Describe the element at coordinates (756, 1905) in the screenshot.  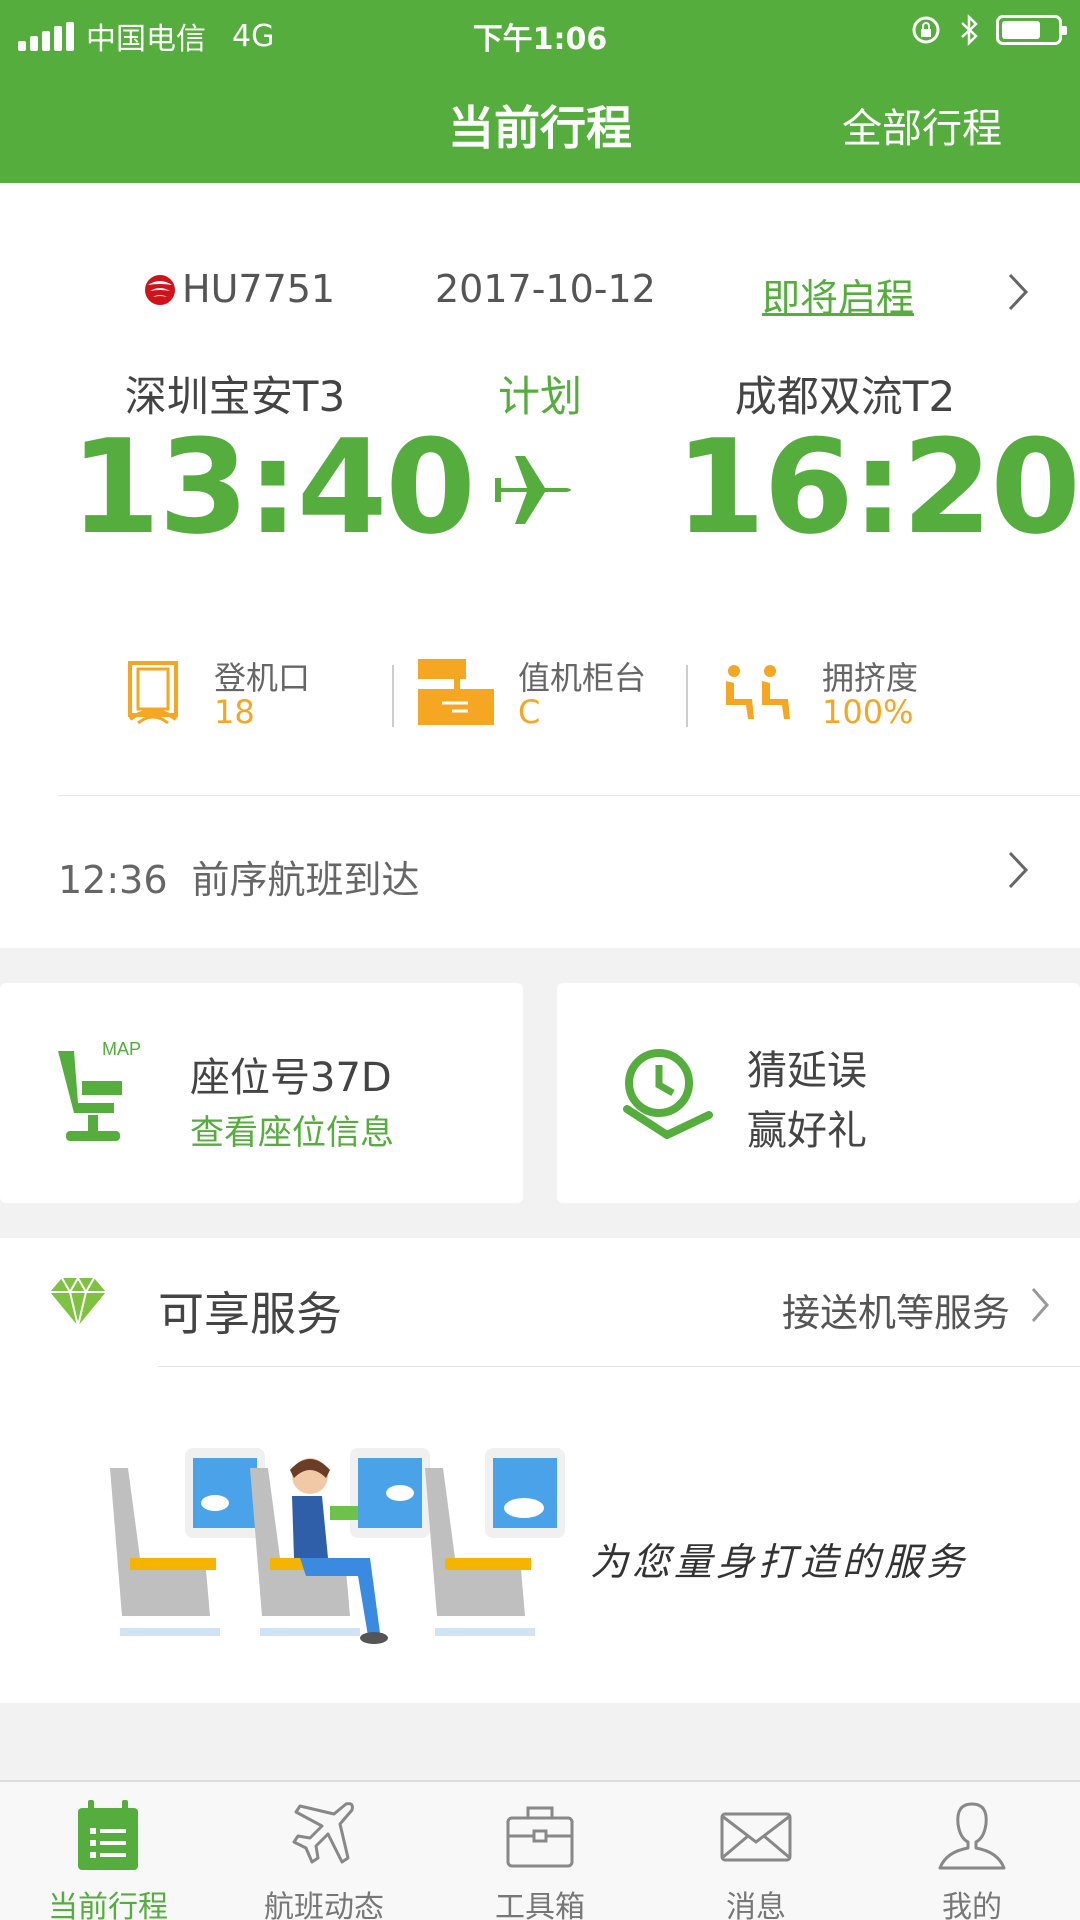
I see `tab-label: 消息` at that location.